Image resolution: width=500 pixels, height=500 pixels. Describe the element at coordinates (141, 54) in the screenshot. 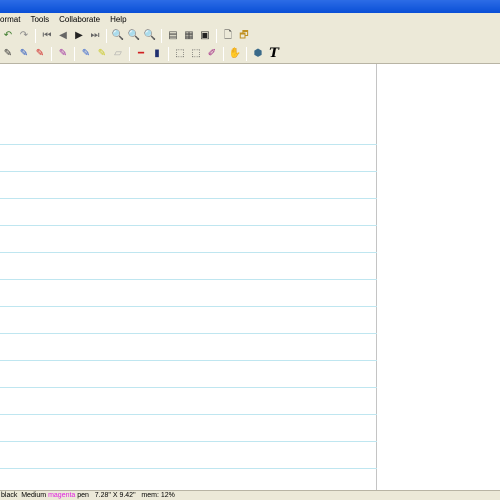

I see `thin-line-icon: ━` at that location.